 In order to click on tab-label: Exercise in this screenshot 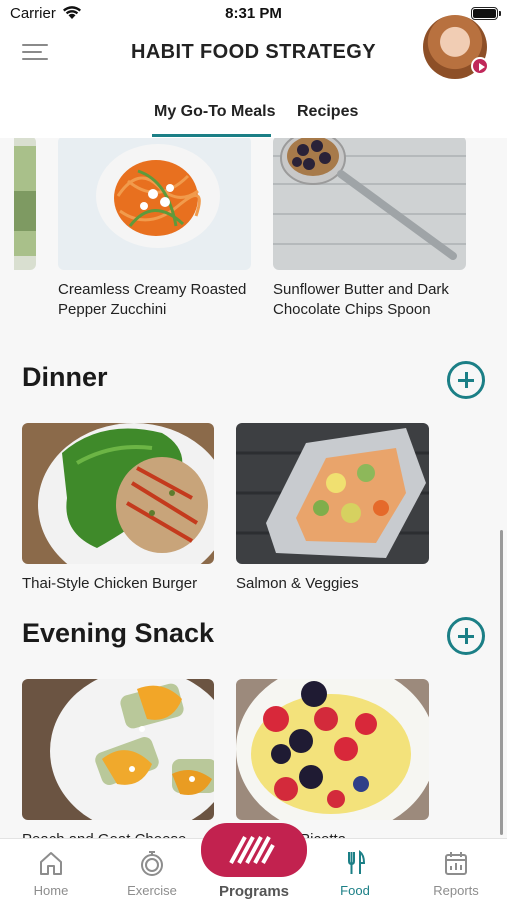, I will do `click(152, 890)`.